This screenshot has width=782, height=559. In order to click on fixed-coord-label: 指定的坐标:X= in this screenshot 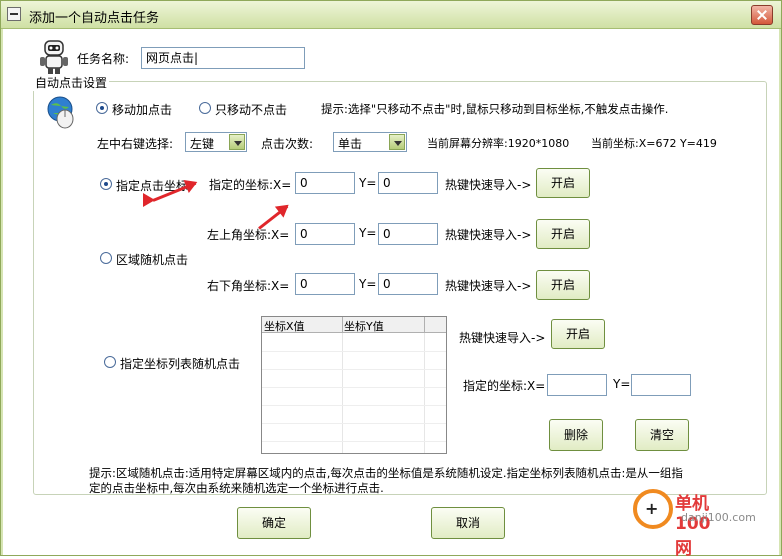, I will do `click(250, 185)`.